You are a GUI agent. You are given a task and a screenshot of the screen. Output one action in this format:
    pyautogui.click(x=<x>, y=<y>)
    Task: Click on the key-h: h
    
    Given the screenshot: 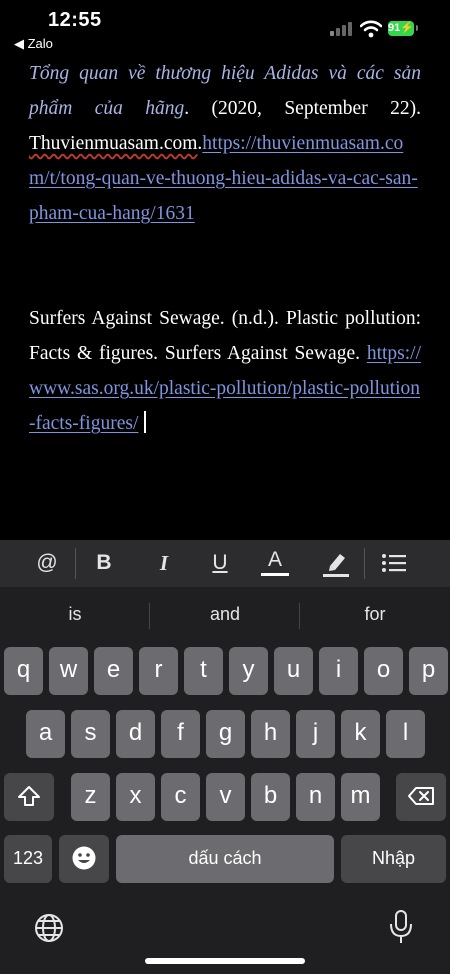 What is the action you would take?
    pyautogui.click(x=270, y=734)
    